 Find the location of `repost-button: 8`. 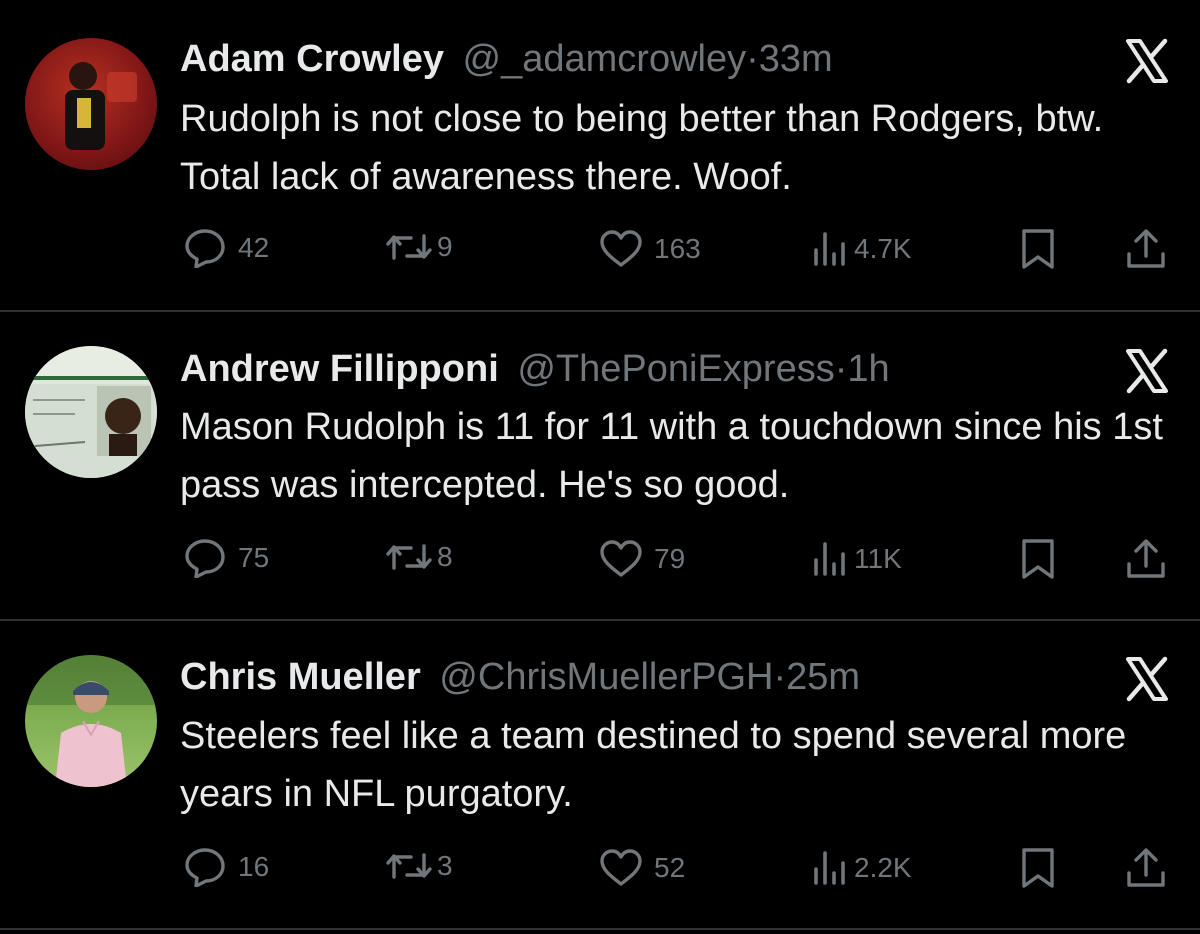

repost-button: 8 is located at coordinates (419, 557).